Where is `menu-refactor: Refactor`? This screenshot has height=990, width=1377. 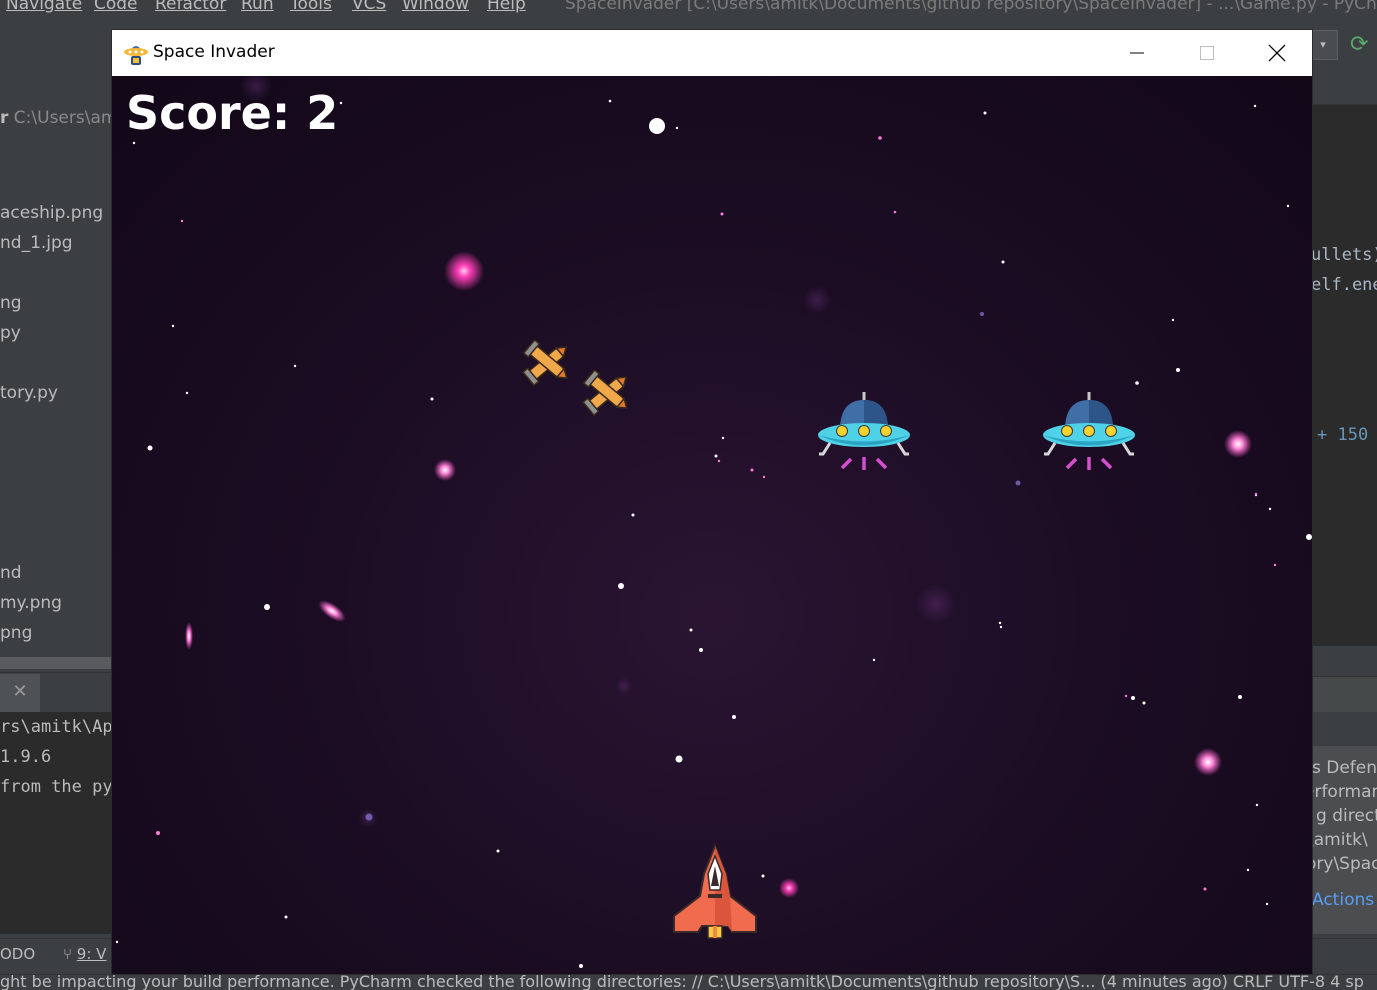
menu-refactor: Refactor is located at coordinates (190, 7).